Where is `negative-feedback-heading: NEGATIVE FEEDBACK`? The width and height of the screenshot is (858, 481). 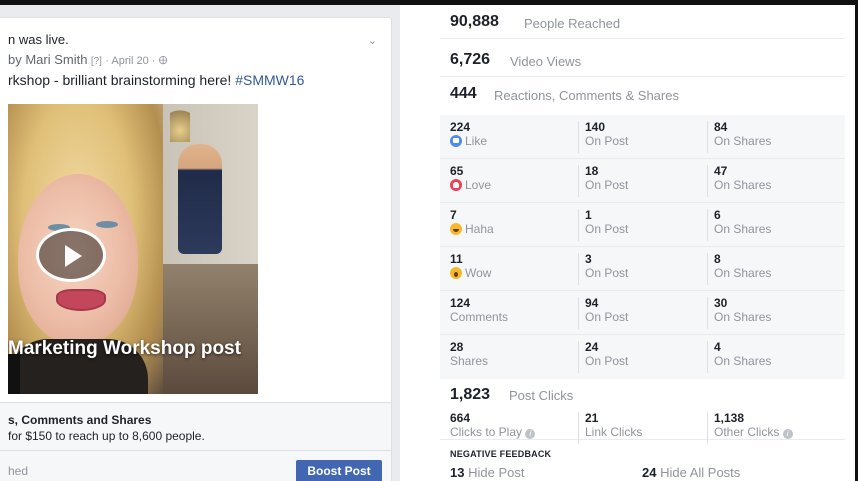 negative-feedback-heading: NEGATIVE FEEDBACK is located at coordinates (501, 454).